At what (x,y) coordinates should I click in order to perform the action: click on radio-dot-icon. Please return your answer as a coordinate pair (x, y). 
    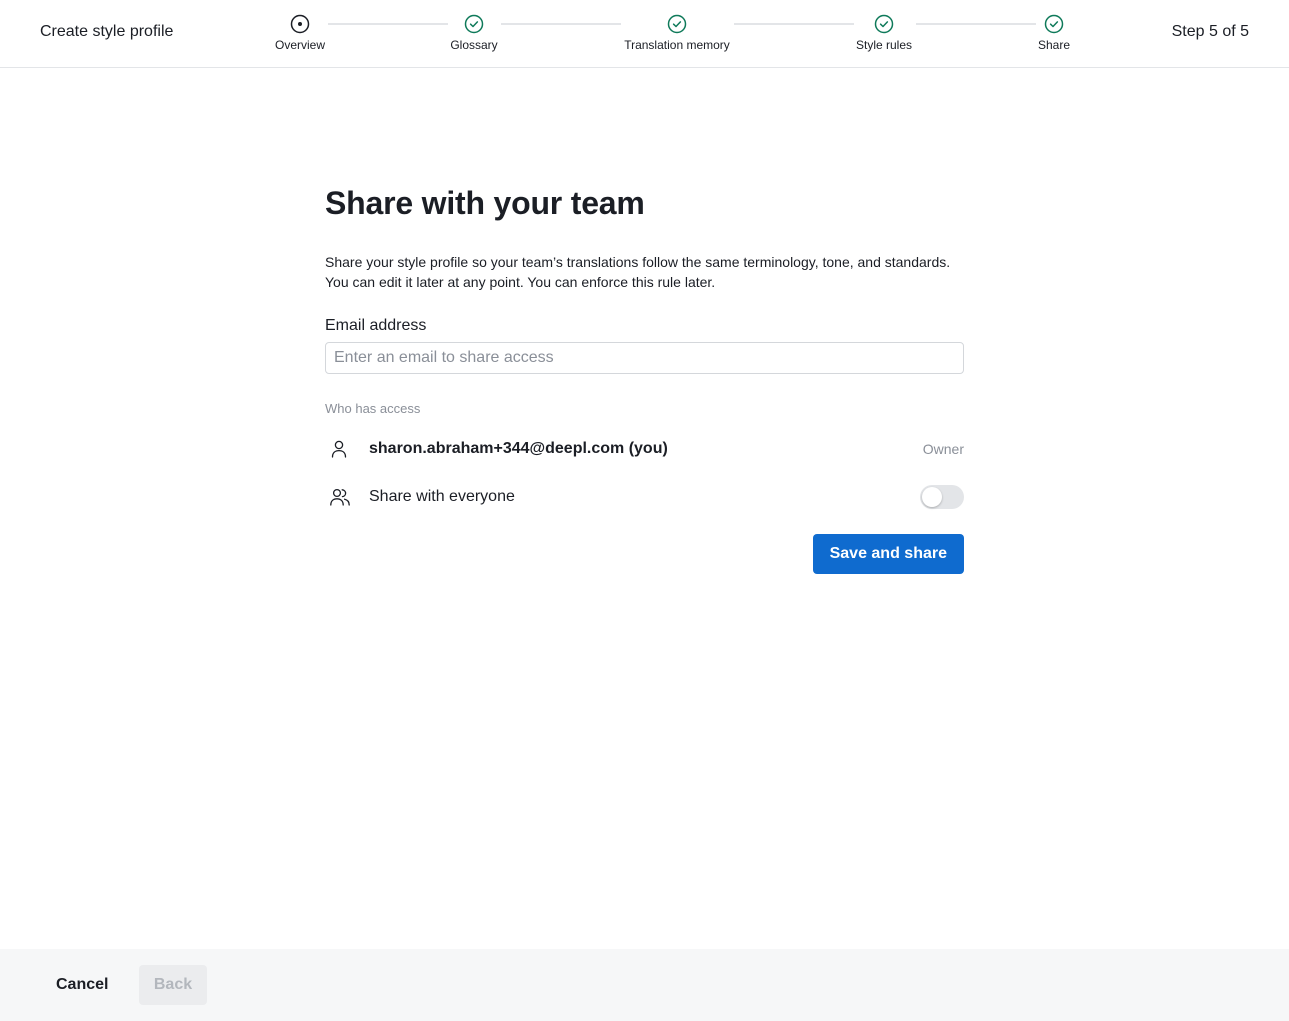
    Looking at the image, I should click on (300, 24).